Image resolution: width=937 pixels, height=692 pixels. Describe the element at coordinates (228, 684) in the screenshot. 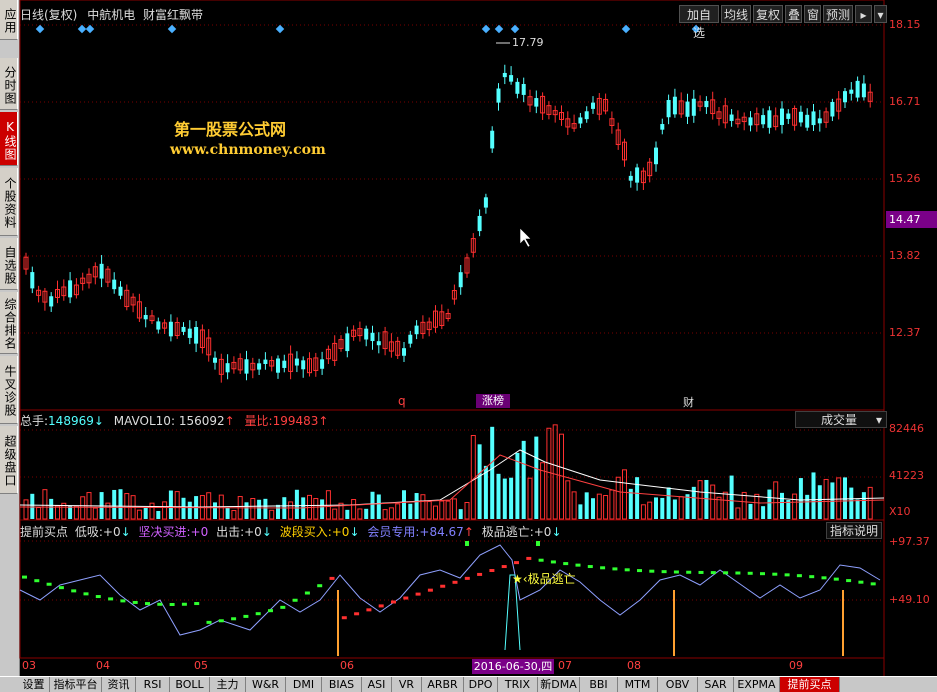

I see `bottom-tab: 主力` at that location.